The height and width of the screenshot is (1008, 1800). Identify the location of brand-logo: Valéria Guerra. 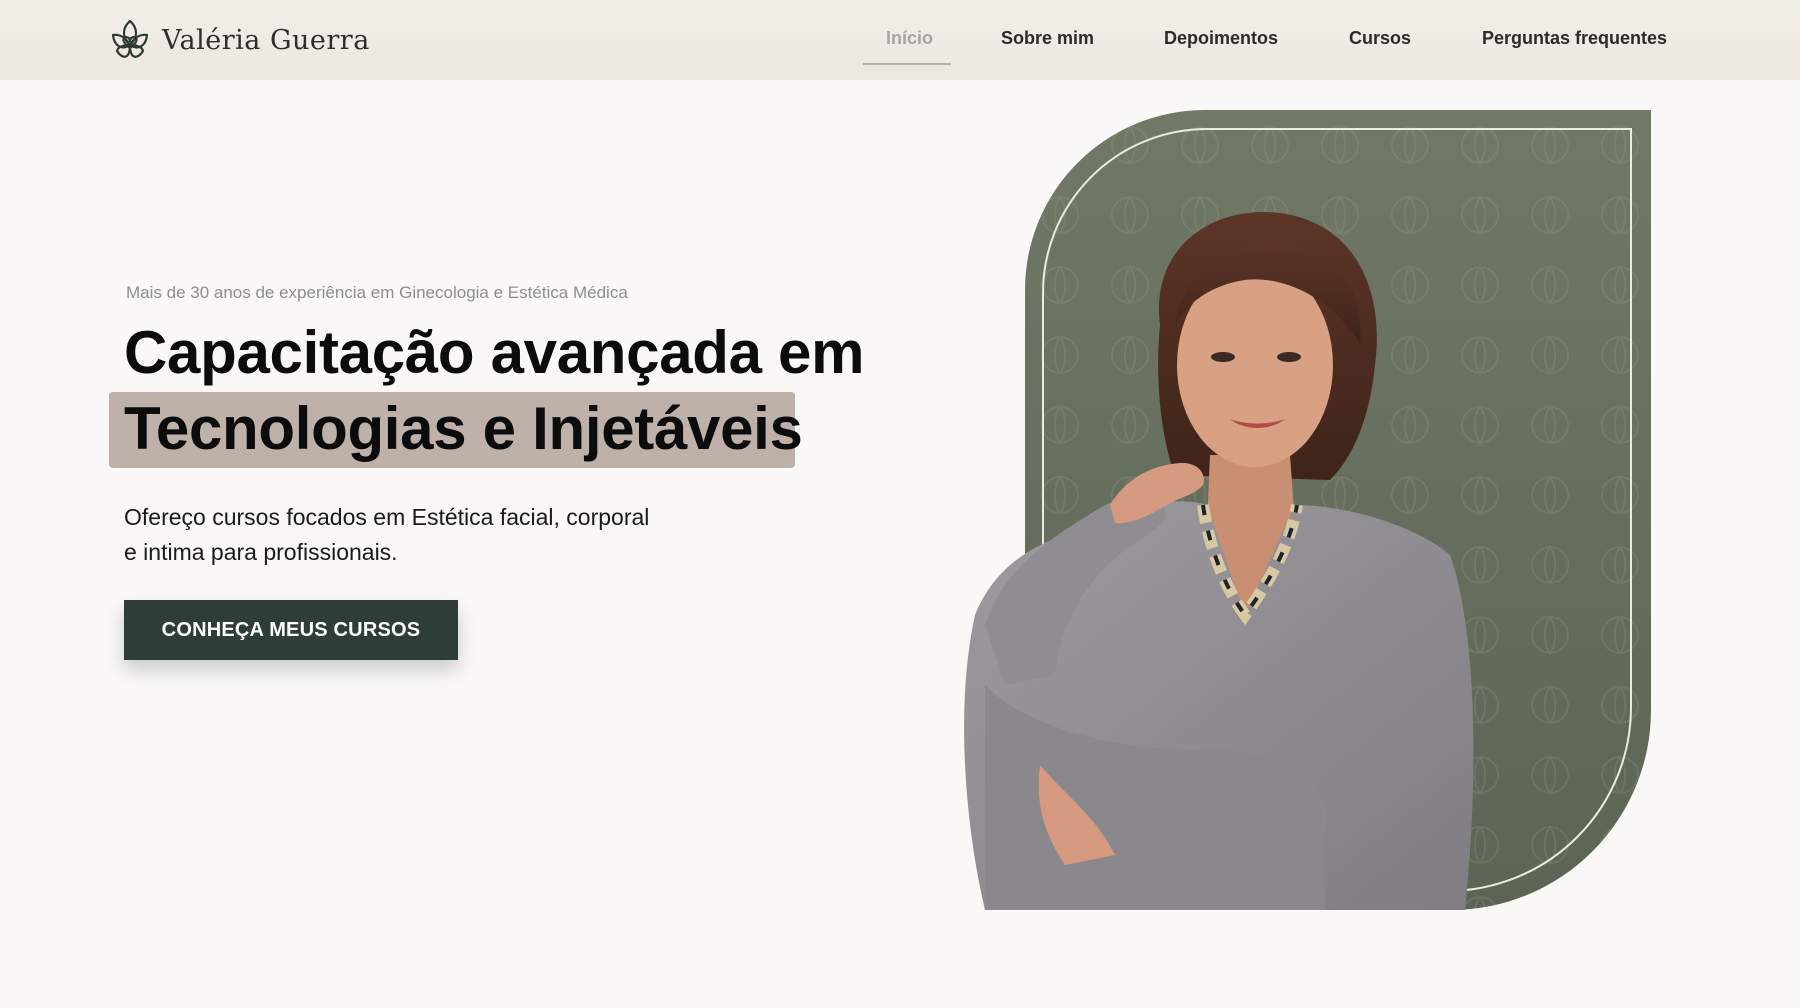
(239, 40).